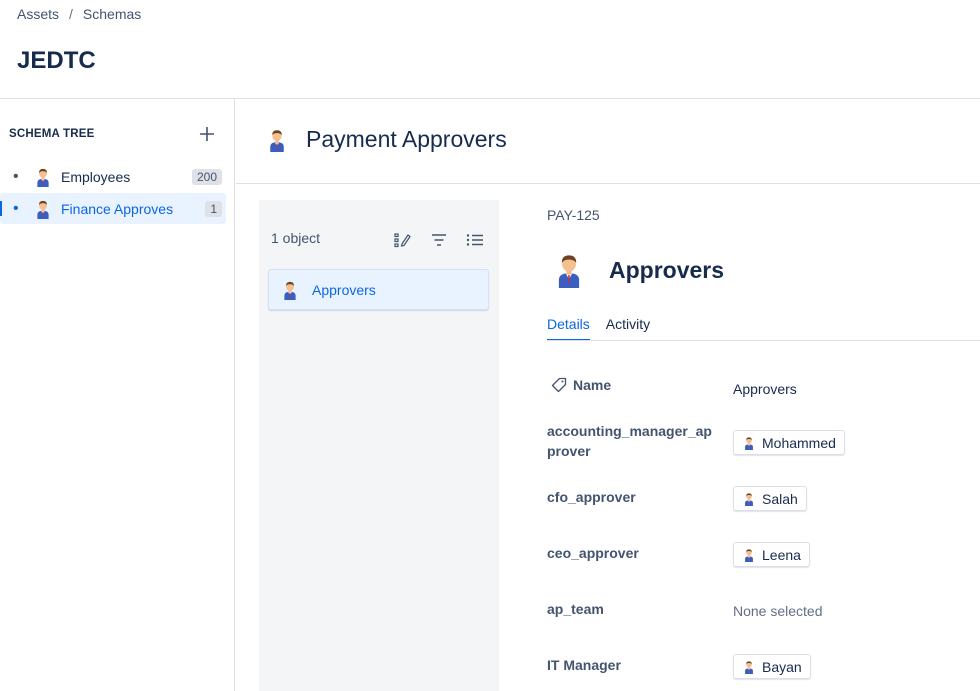  I want to click on filter-icon, so click(439, 240).